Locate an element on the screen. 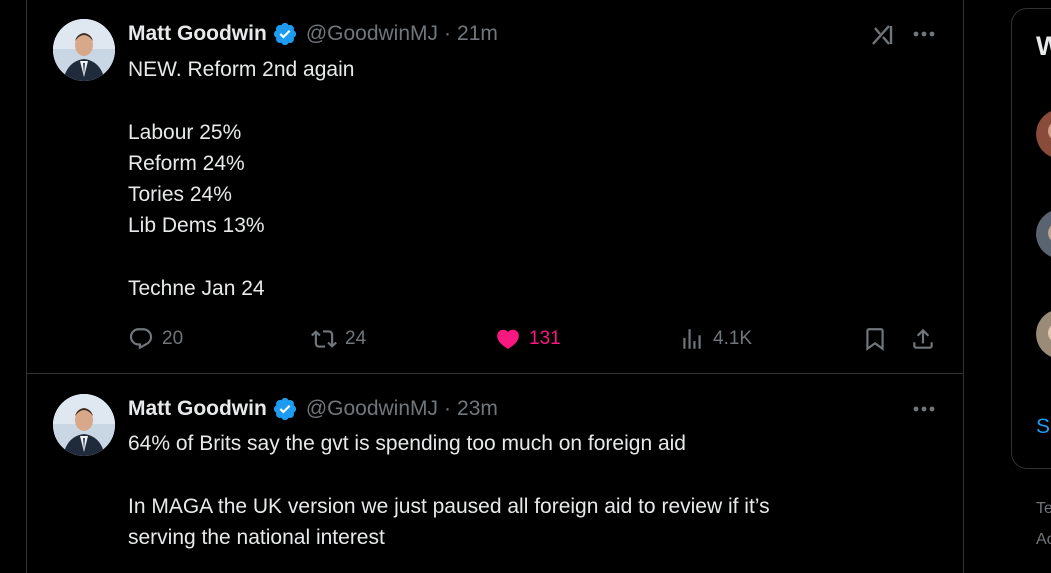  tweet-header: Matt Goodwin @GoodwinMJ · 23m is located at coordinates (313, 409).